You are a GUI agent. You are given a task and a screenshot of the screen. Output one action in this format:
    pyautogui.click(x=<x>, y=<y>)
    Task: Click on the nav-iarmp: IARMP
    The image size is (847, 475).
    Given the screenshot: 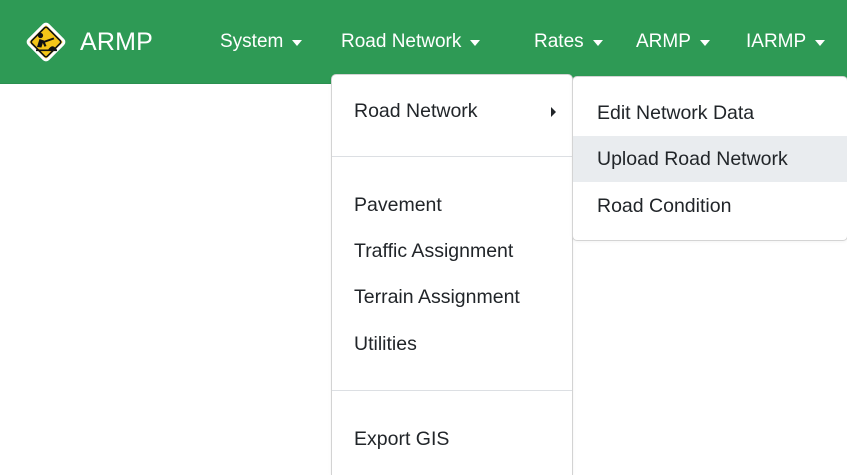 What is the action you would take?
    pyautogui.click(x=786, y=42)
    